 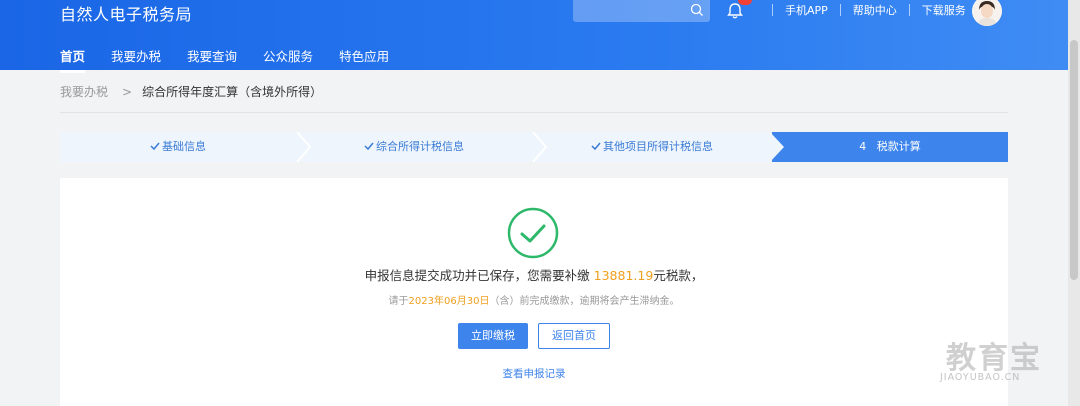 What do you see at coordinates (745, 2) in the screenshot?
I see `notification-badge` at bounding box center [745, 2].